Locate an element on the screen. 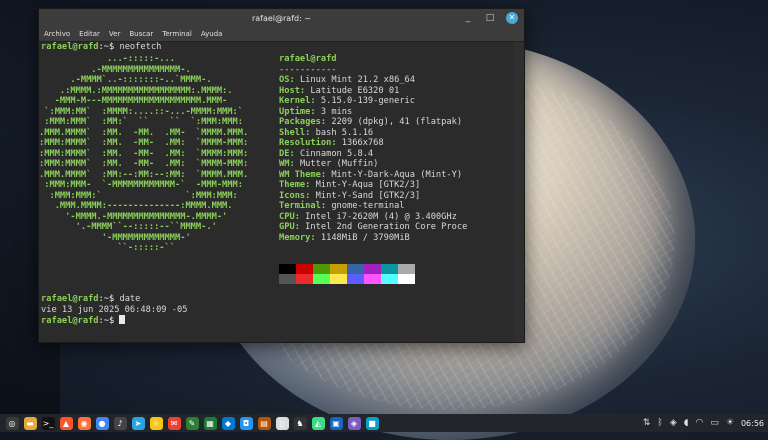  info-key: Theme is located at coordinates (292, 185).